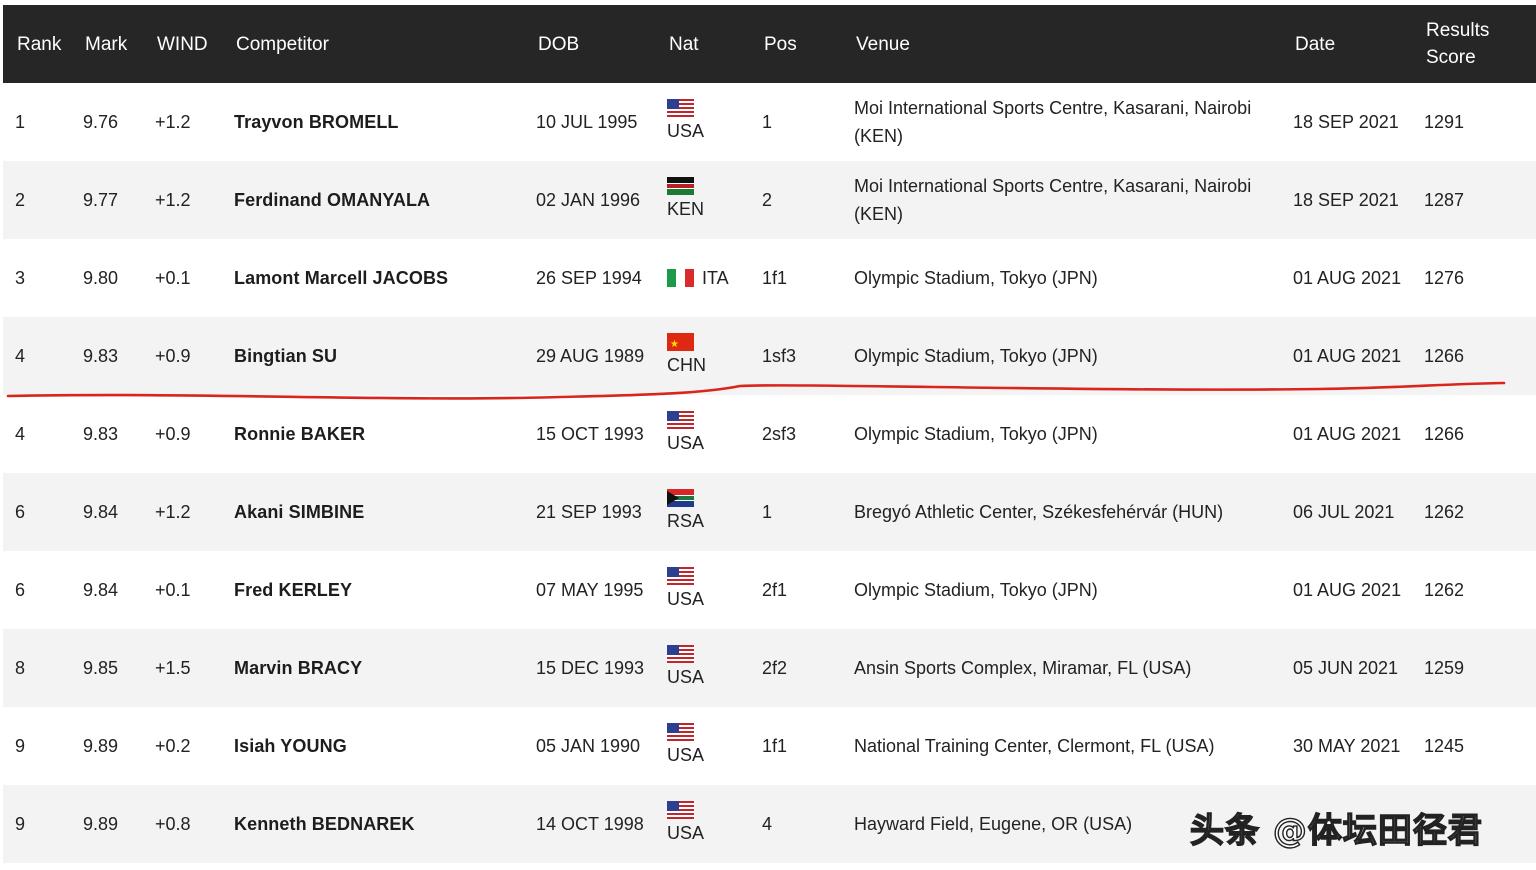 This screenshot has height=870, width=1536. Describe the element at coordinates (101, 200) in the screenshot. I see `cell-mark: 9.77` at that location.